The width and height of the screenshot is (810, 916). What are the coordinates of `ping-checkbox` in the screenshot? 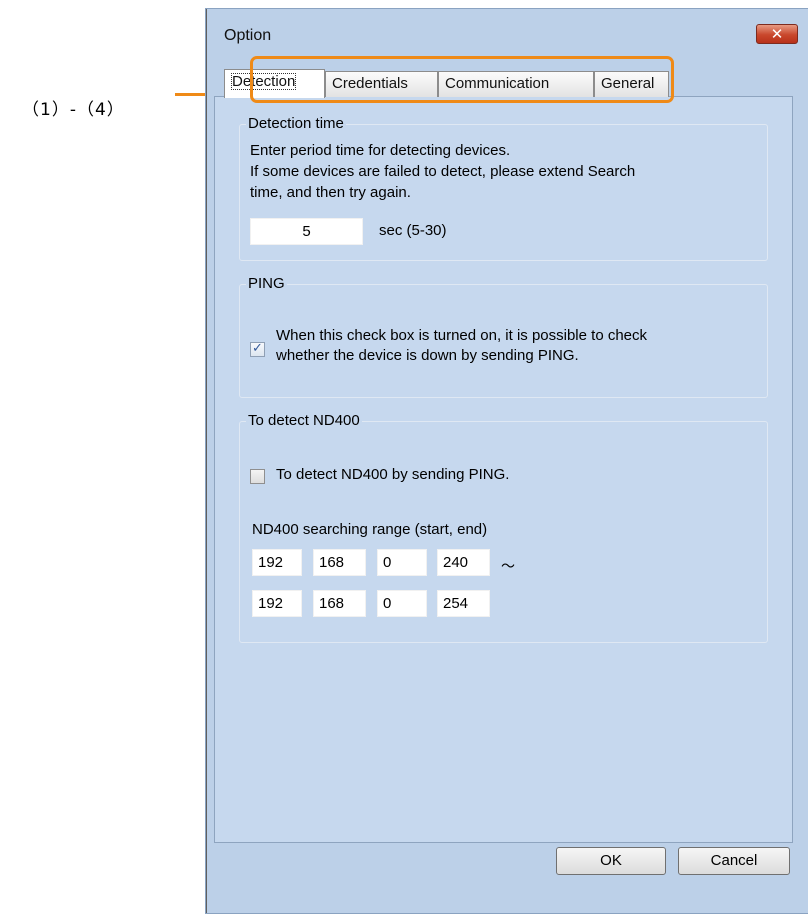 It's located at (257, 348).